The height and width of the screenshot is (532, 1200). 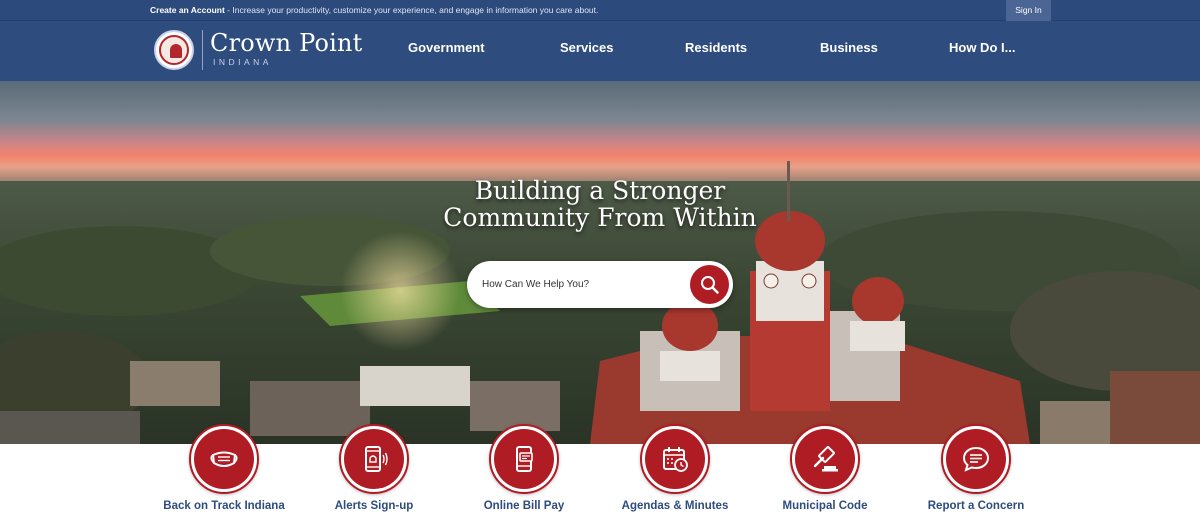 What do you see at coordinates (374, 506) in the screenshot?
I see `quick-link-label: Alerts Sign-up` at bounding box center [374, 506].